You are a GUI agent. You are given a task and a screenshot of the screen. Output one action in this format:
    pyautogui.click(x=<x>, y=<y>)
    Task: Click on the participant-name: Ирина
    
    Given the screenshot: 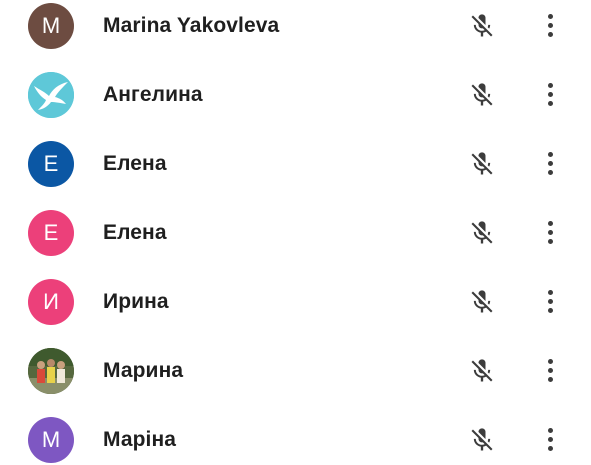 What is the action you would take?
    pyautogui.click(x=136, y=301)
    